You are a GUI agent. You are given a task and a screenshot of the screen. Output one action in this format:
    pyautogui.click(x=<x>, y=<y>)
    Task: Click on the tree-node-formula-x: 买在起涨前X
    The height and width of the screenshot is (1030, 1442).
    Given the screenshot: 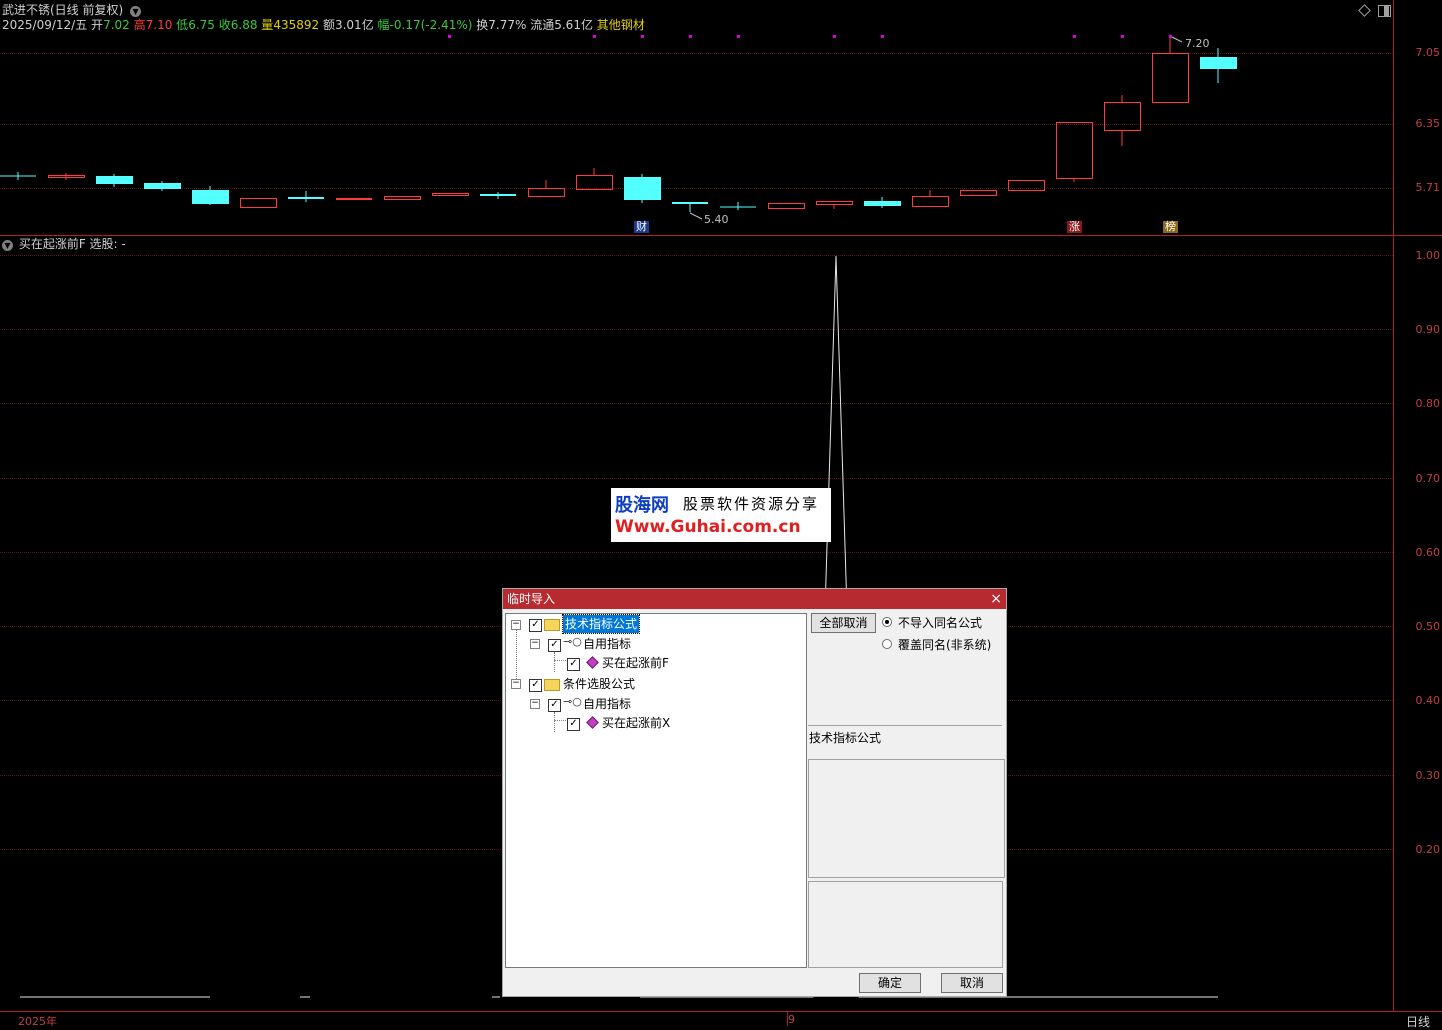 What is the action you would take?
    pyautogui.click(x=636, y=723)
    